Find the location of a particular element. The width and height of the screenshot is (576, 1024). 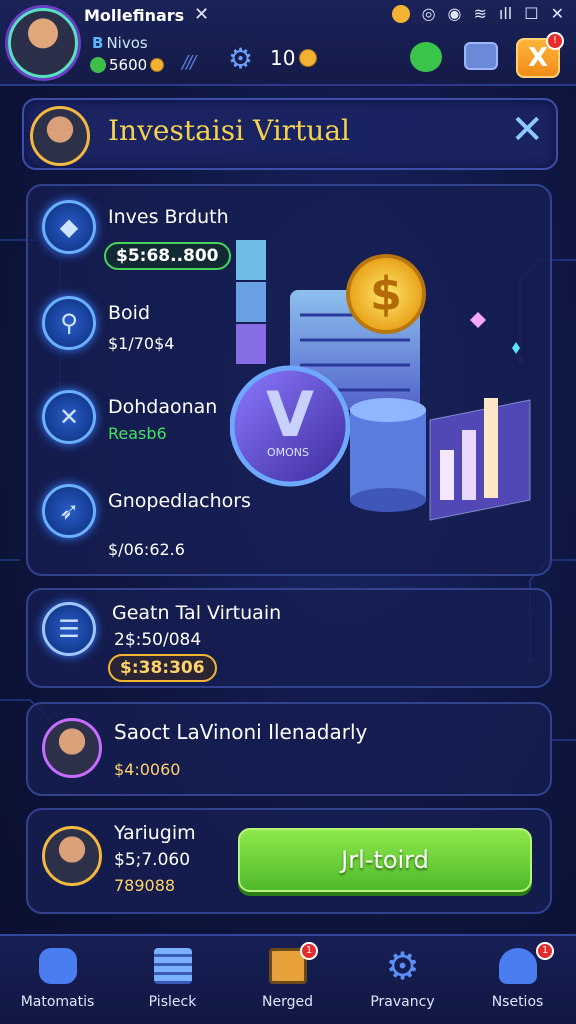

crystal-icon: ◆ is located at coordinates (69, 227).